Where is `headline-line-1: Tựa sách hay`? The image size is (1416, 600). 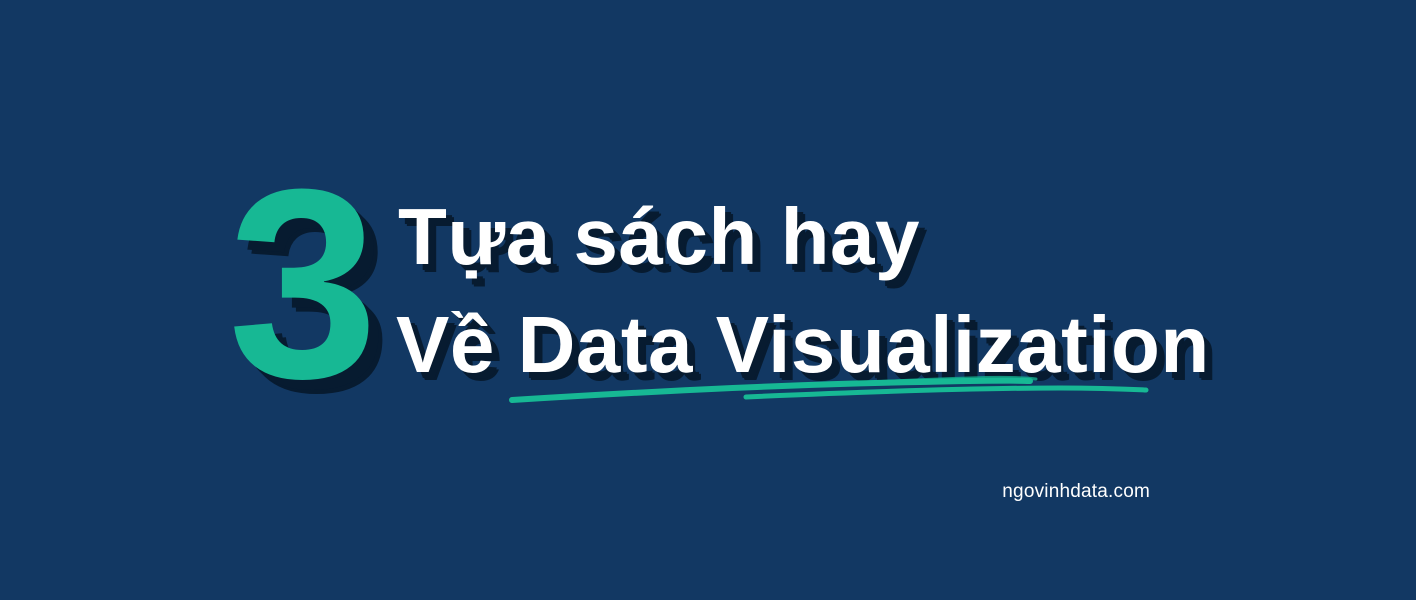 headline-line-1: Tựa sách hay is located at coordinates (659, 236).